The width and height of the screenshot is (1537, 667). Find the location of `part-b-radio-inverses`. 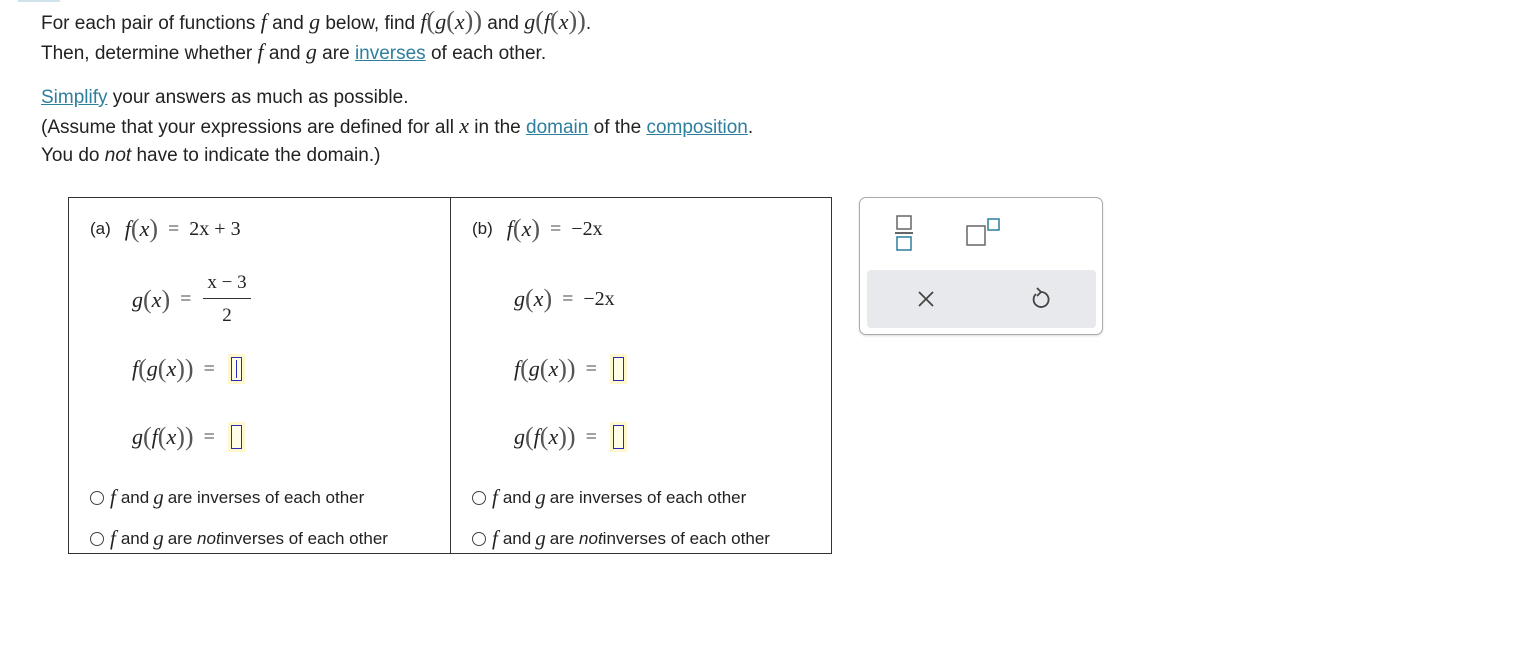

part-b-radio-inverses is located at coordinates (479, 497).